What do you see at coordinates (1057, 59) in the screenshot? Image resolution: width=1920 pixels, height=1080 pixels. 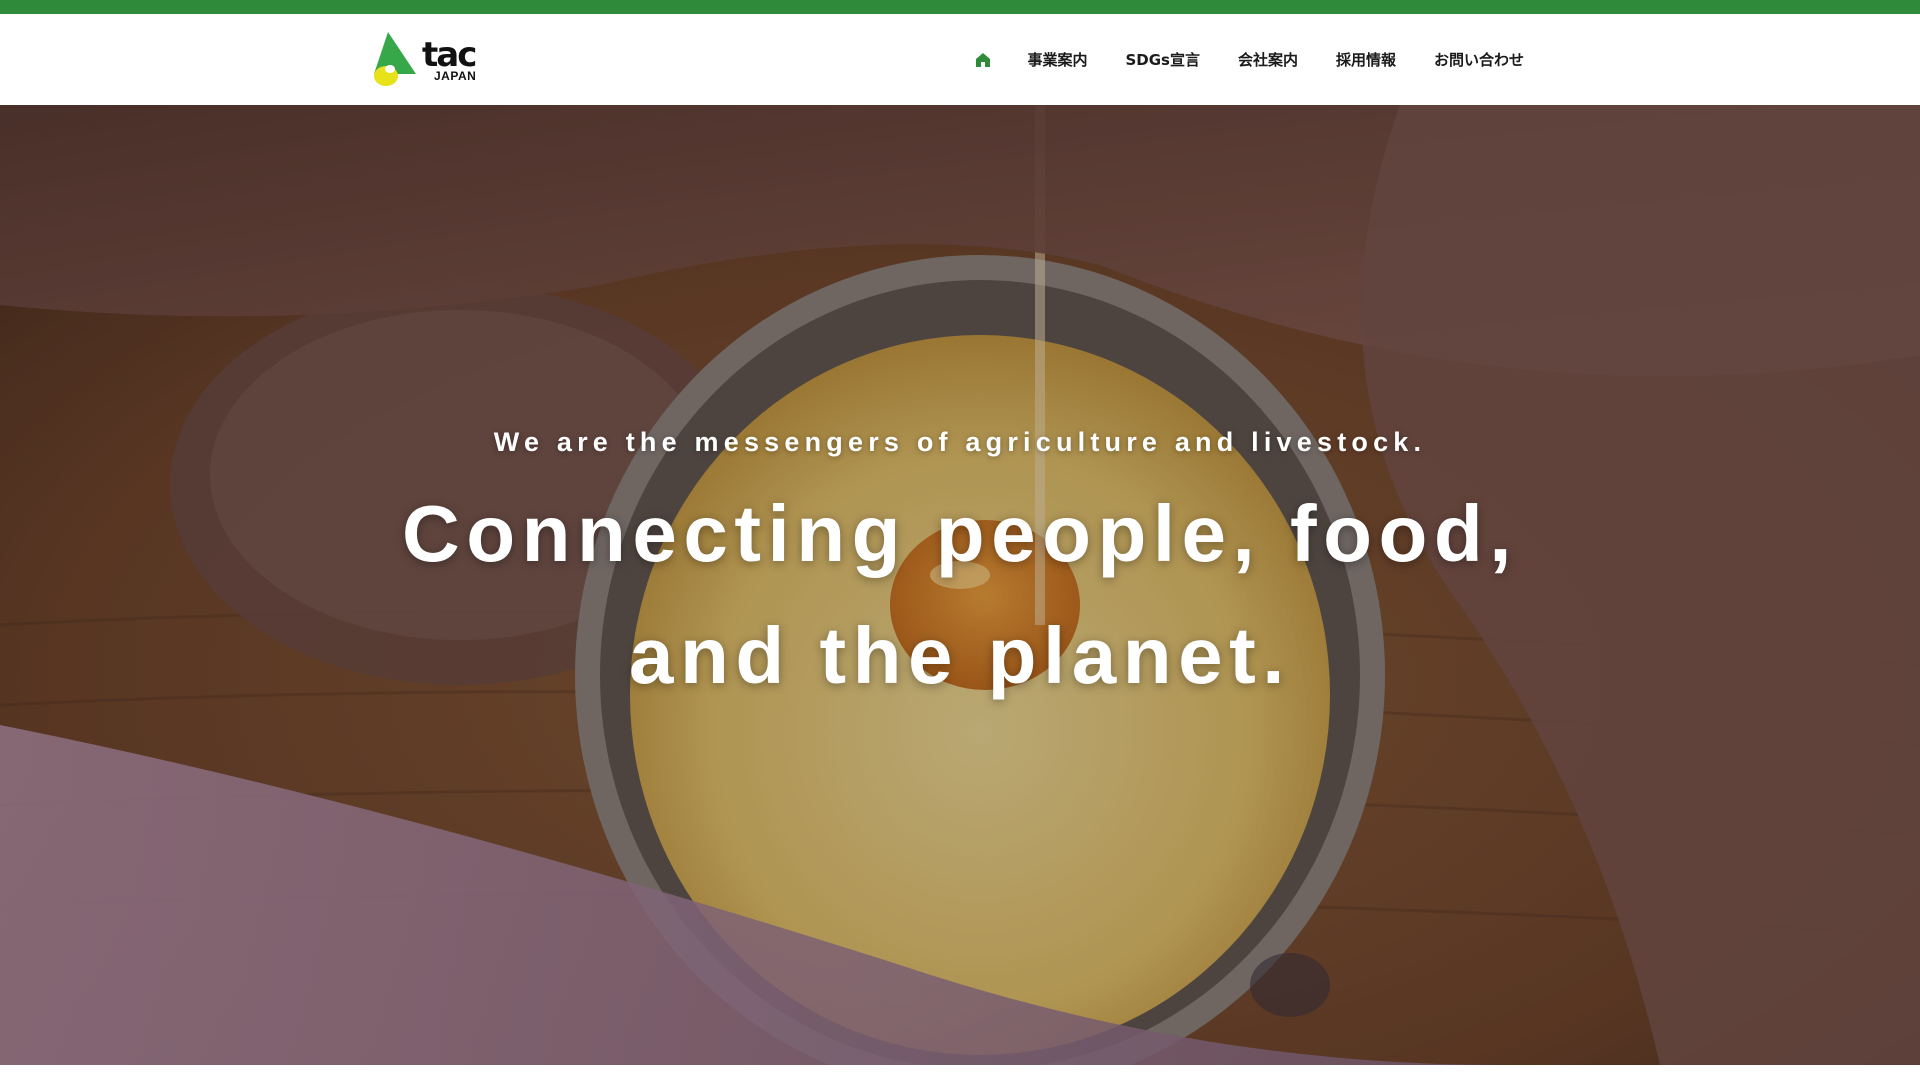 I see `nav-business: 事業案内` at bounding box center [1057, 59].